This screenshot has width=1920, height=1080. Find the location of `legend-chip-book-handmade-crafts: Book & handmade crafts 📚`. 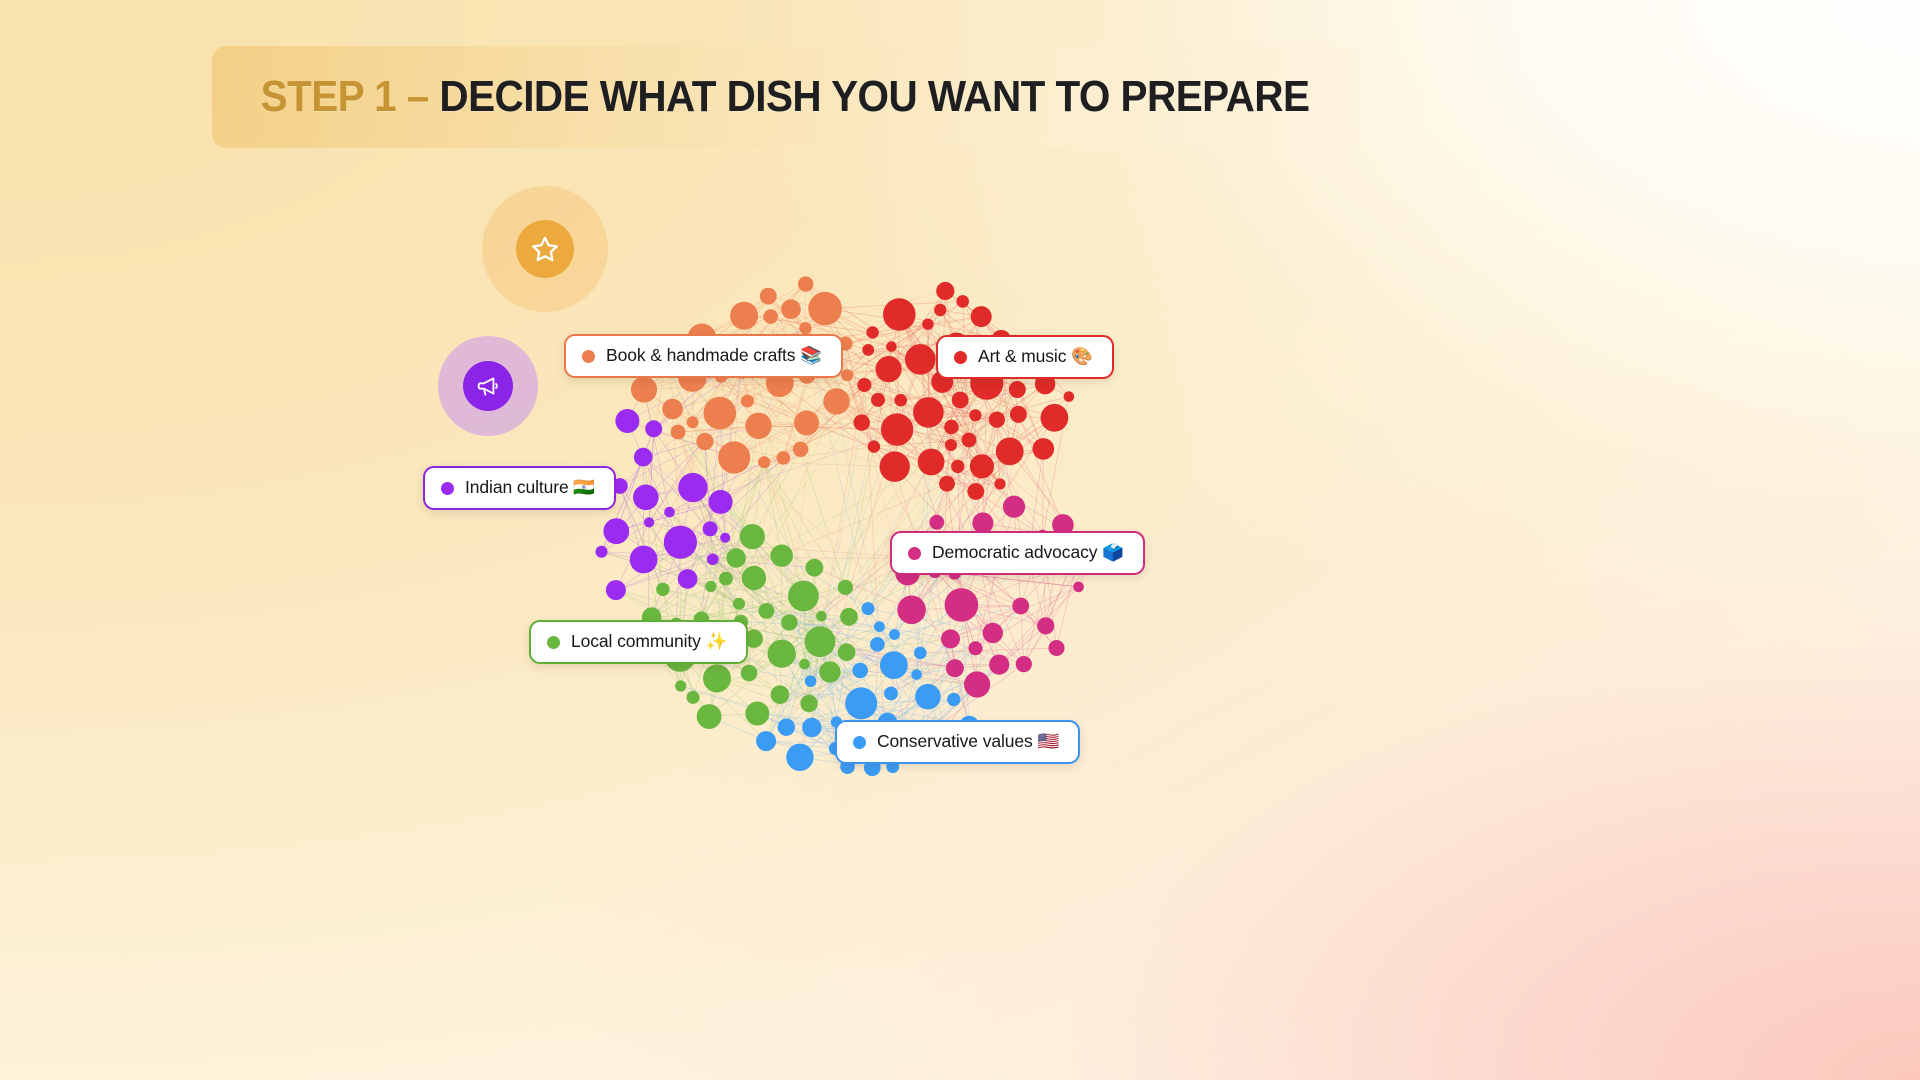

legend-chip-book-handmade-crafts: Book & handmade crafts 📚 is located at coordinates (703, 356).